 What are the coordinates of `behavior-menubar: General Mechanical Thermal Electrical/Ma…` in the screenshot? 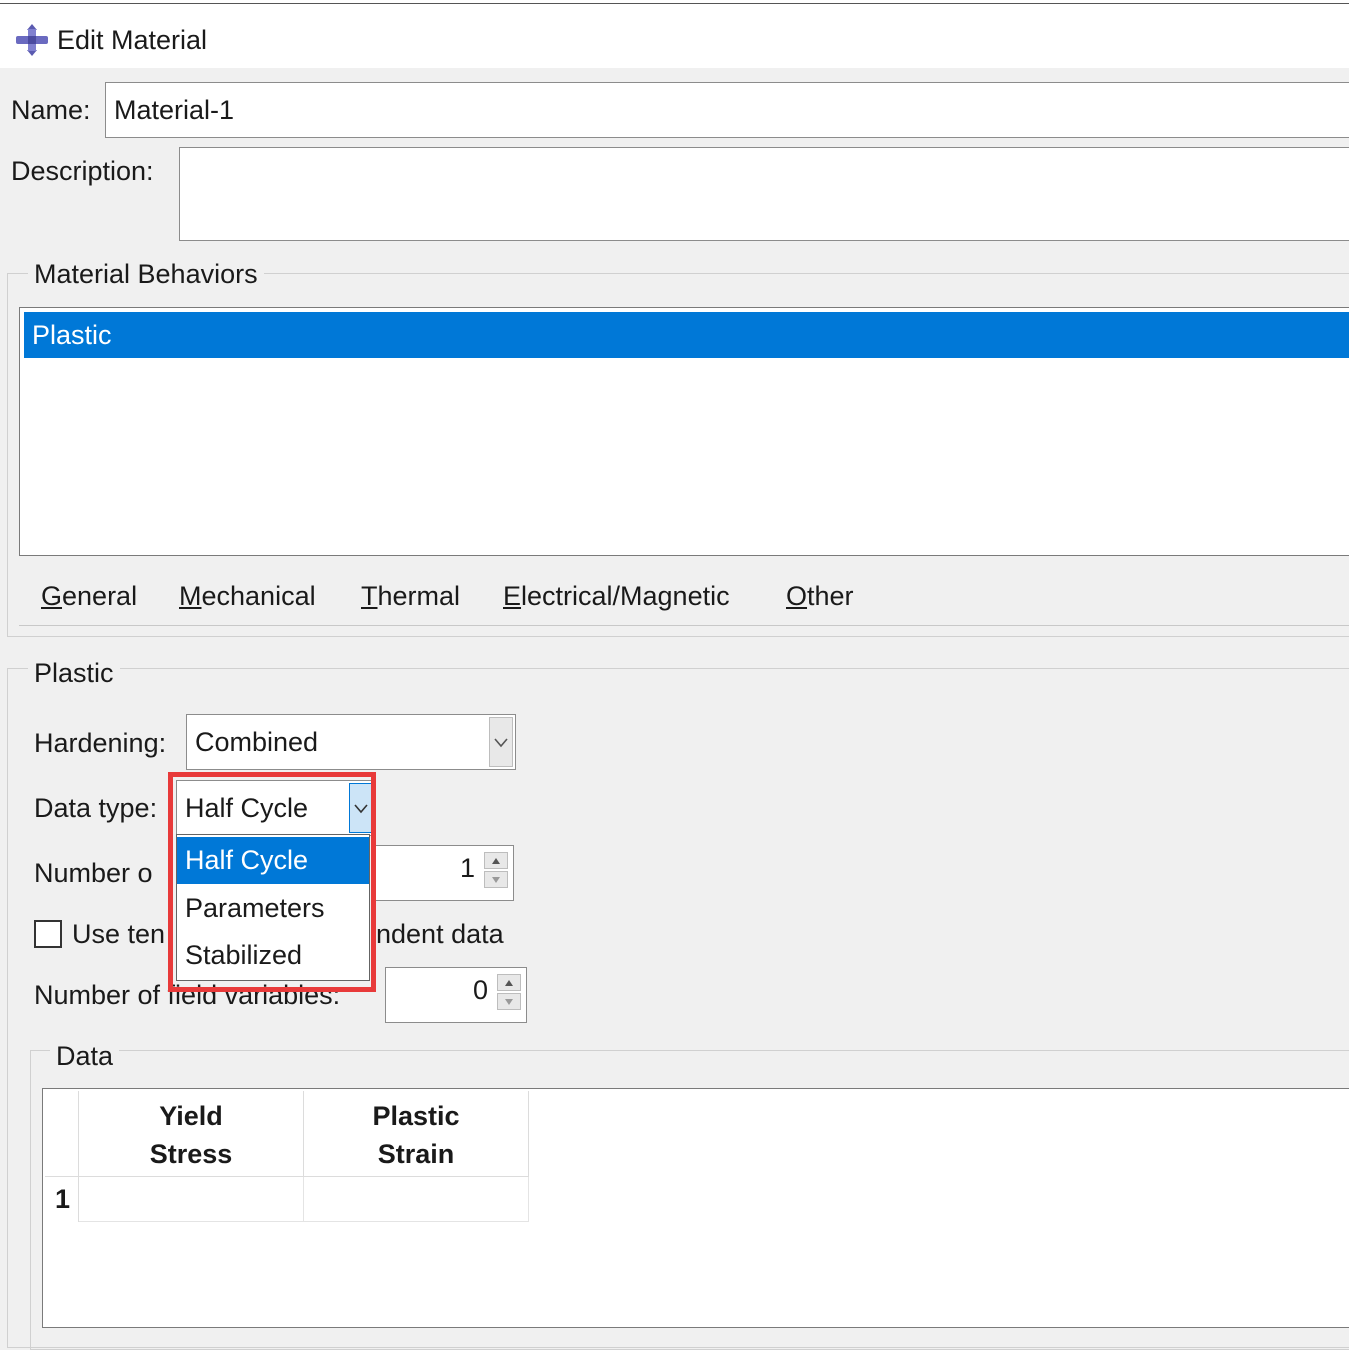 It's located at (684, 596).